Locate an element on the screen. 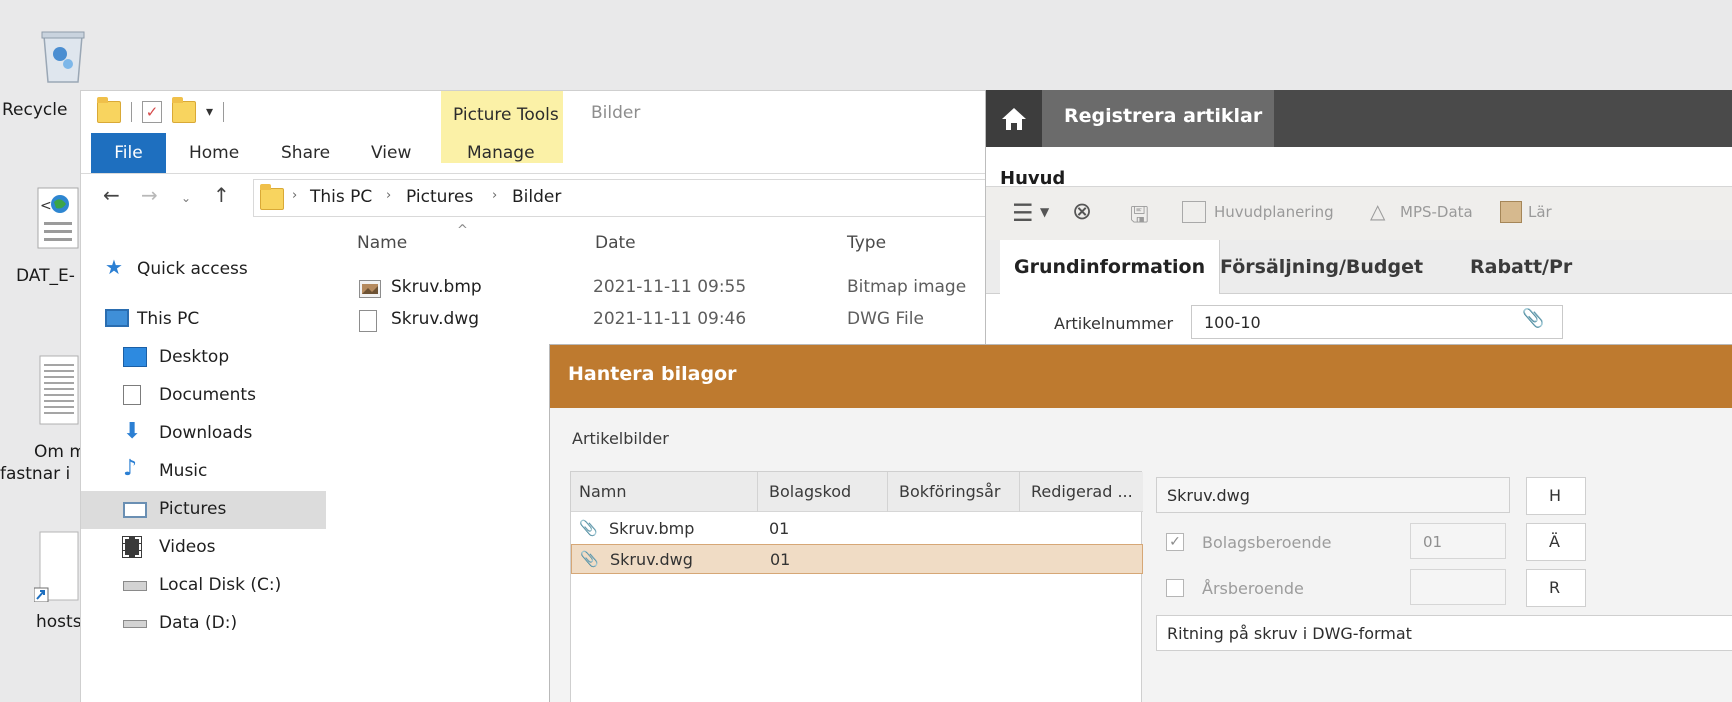 The image size is (1732, 702). tab-view: View is located at coordinates (391, 153).